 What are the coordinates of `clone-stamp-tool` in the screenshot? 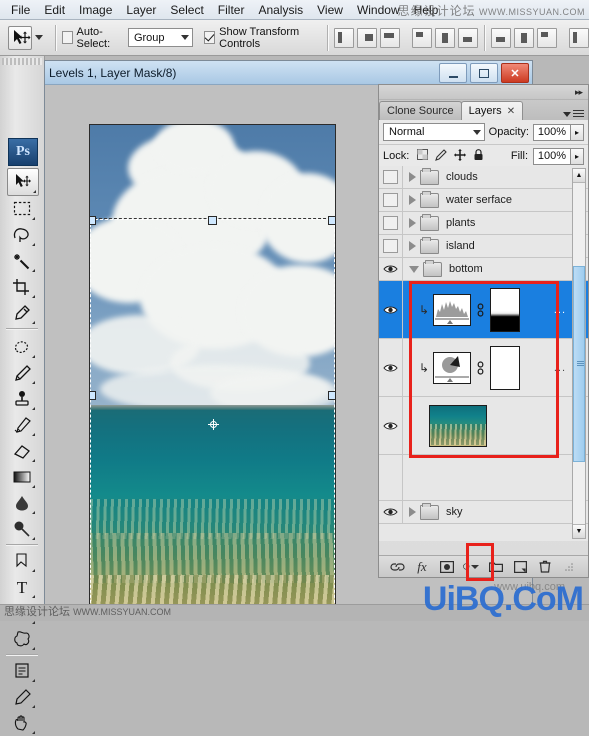 It's located at (22, 399).